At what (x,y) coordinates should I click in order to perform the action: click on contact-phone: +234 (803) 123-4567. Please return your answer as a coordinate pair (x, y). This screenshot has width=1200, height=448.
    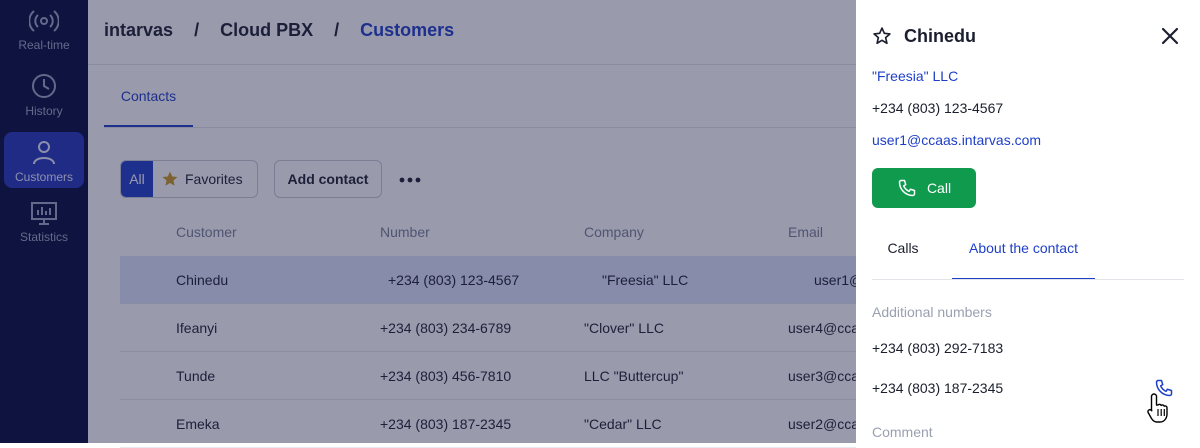
    Looking at the image, I should click on (938, 108).